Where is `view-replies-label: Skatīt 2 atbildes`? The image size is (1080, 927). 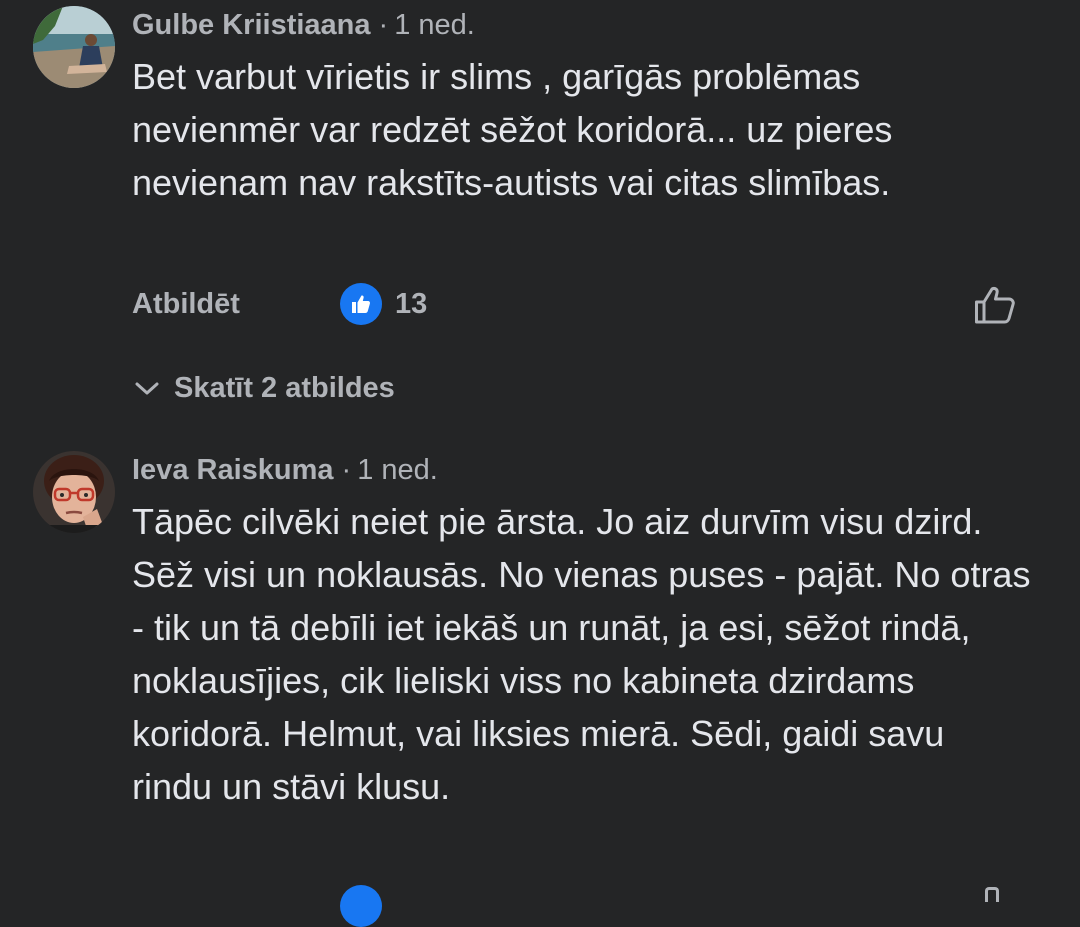 view-replies-label: Skatīt 2 atbildes is located at coordinates (284, 388).